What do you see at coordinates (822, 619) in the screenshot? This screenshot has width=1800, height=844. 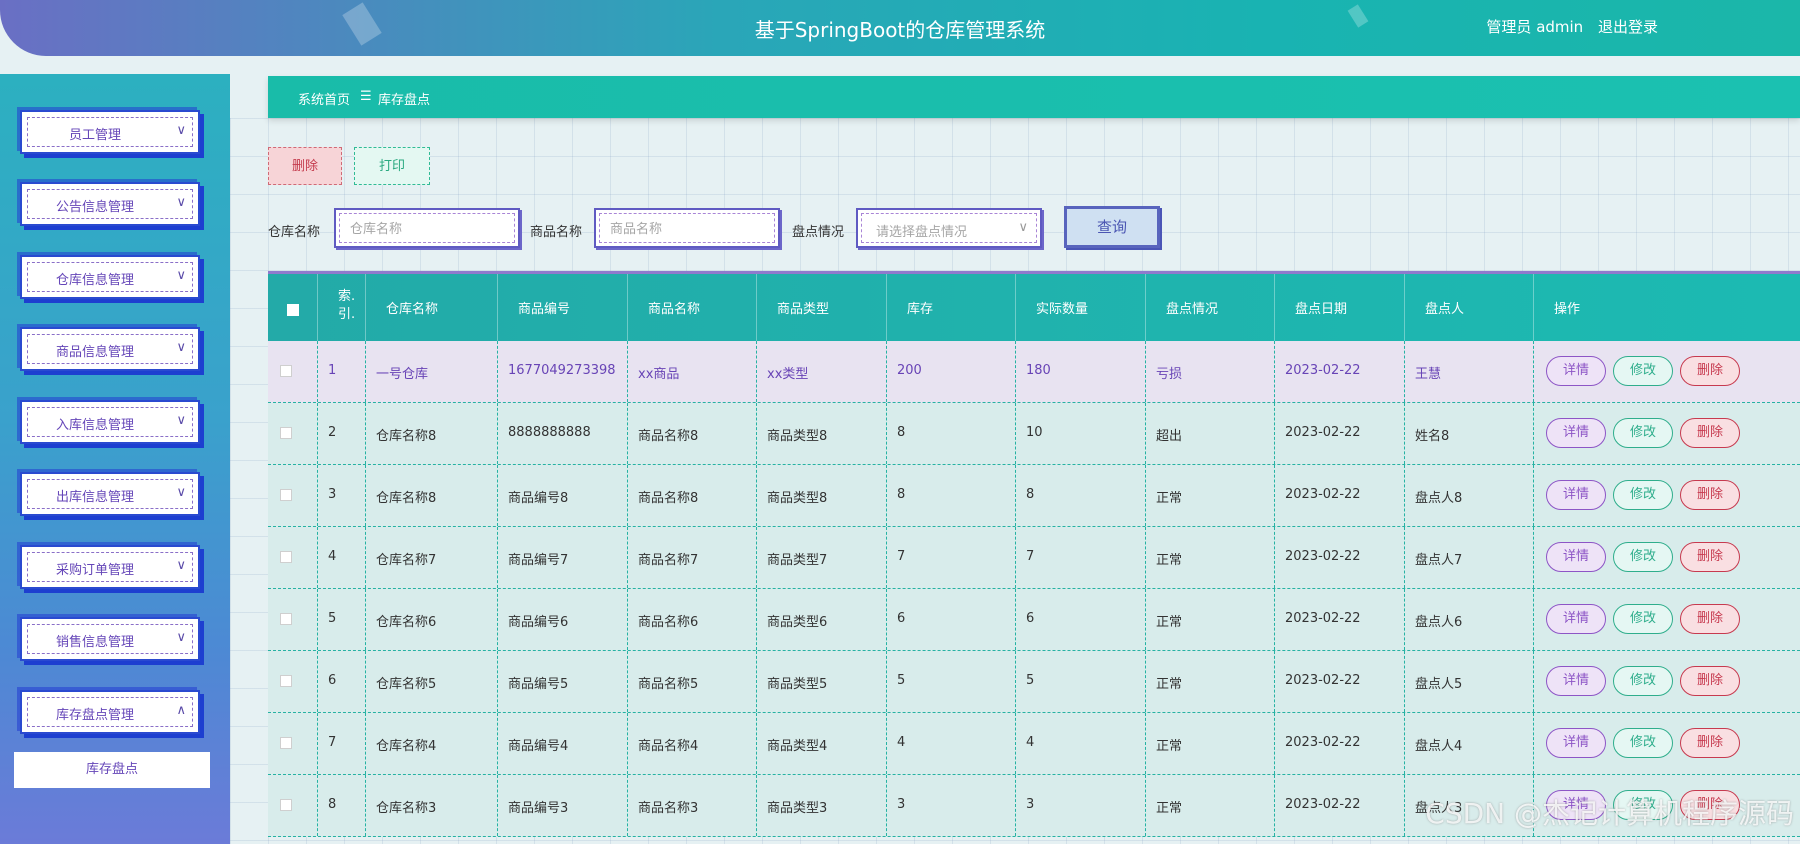 I see `cell-type: 商品类型6` at bounding box center [822, 619].